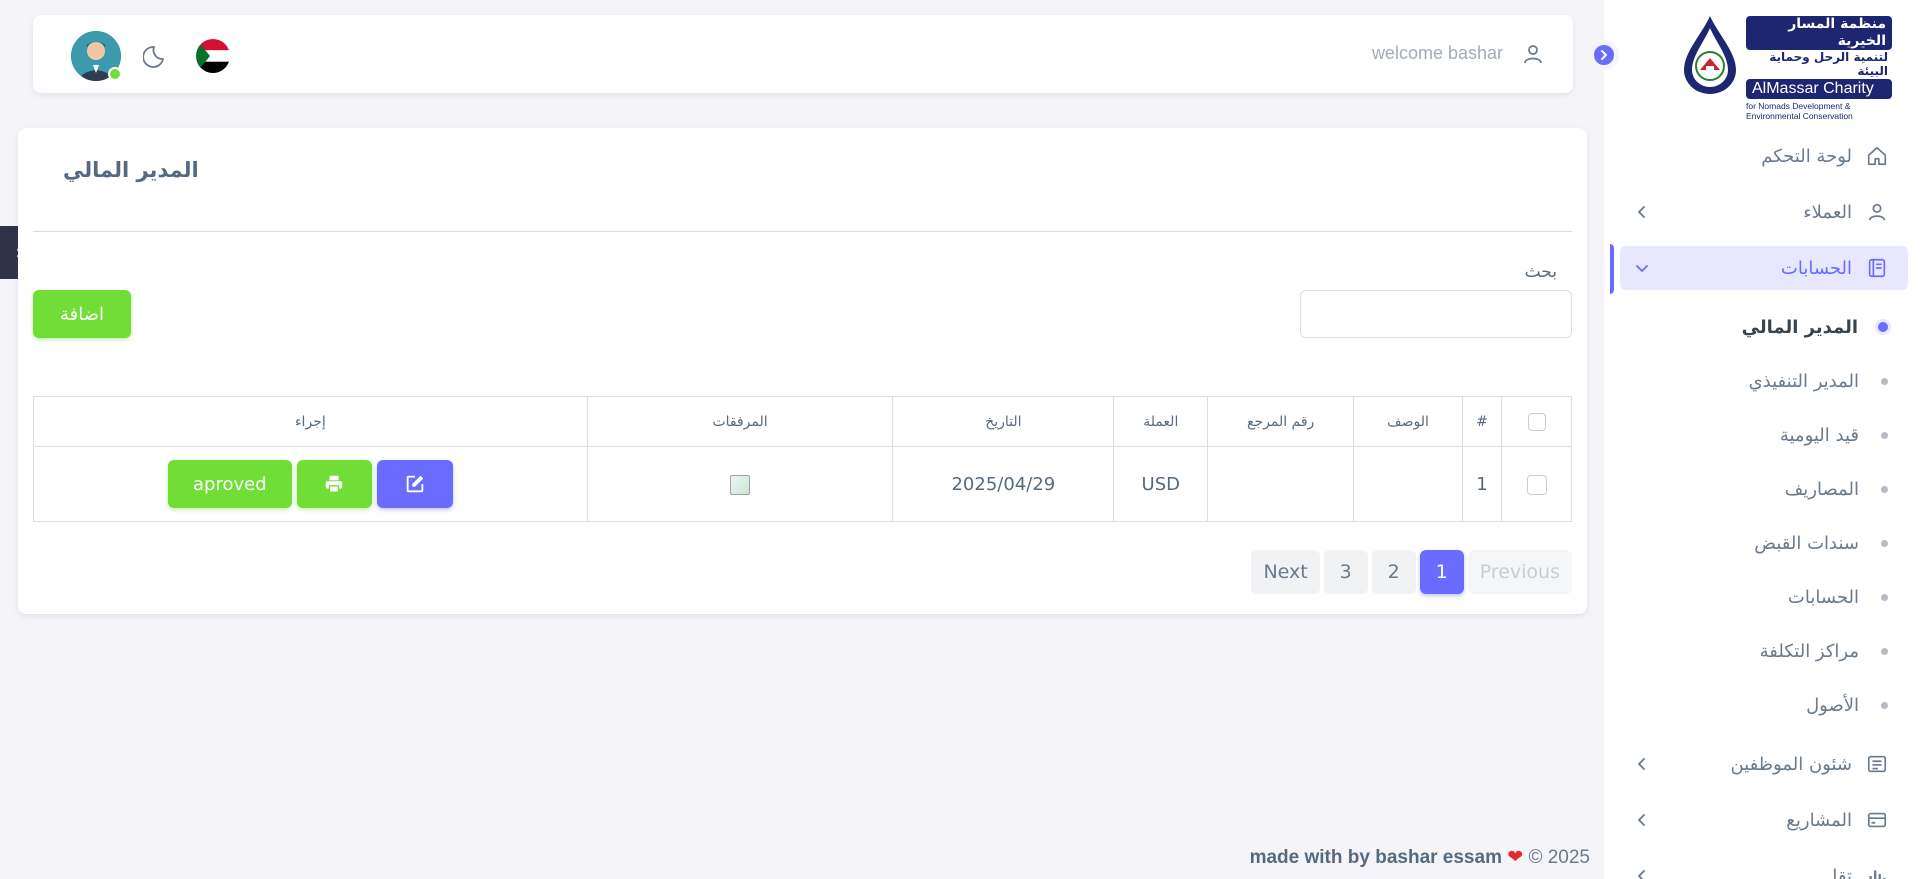 This screenshot has height=879, width=1920. Describe the element at coordinates (1296, 857) in the screenshot. I see `footer-made-with: made with` at that location.